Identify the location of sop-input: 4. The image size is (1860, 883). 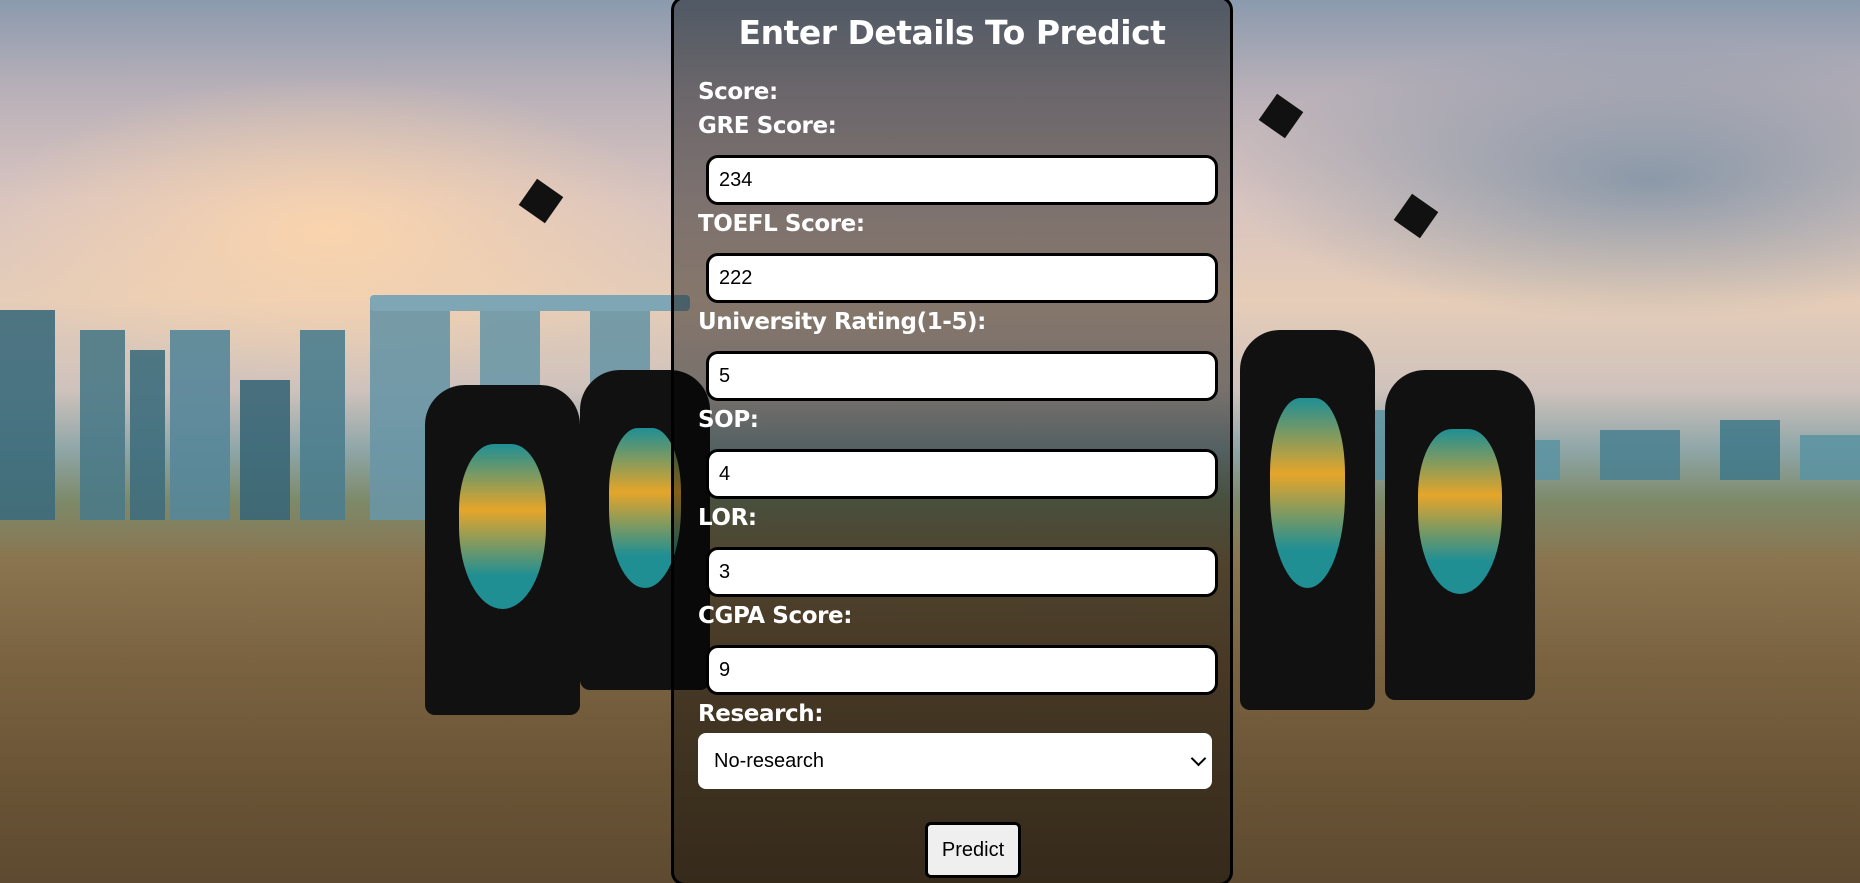
(962, 474).